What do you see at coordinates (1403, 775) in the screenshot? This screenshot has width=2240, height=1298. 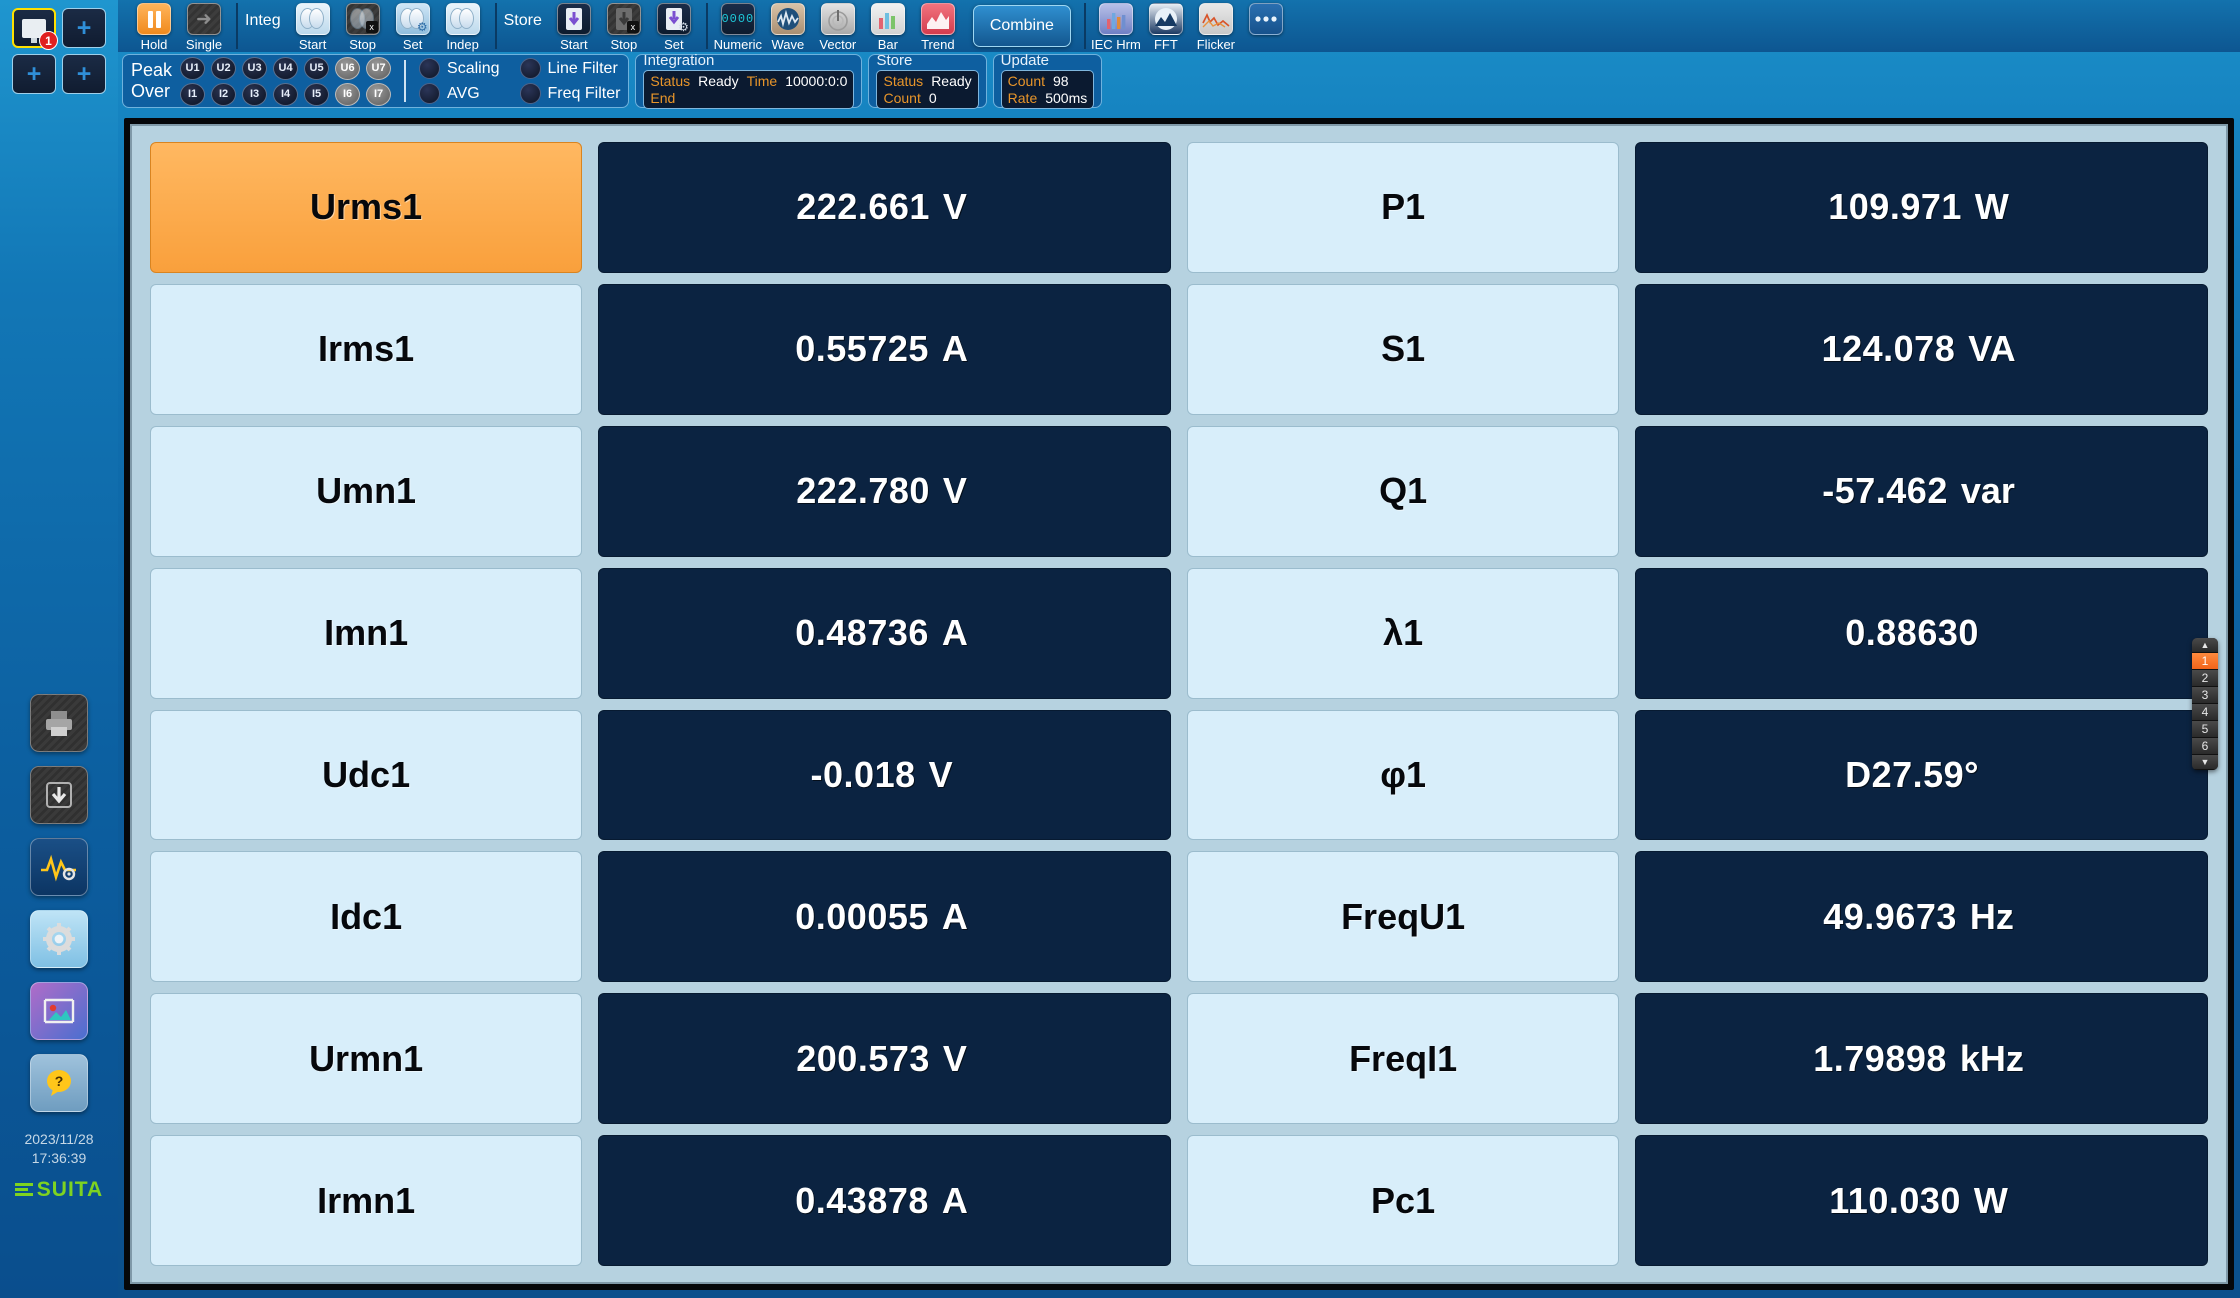 I see `label-cell-phi1: φ1` at bounding box center [1403, 775].